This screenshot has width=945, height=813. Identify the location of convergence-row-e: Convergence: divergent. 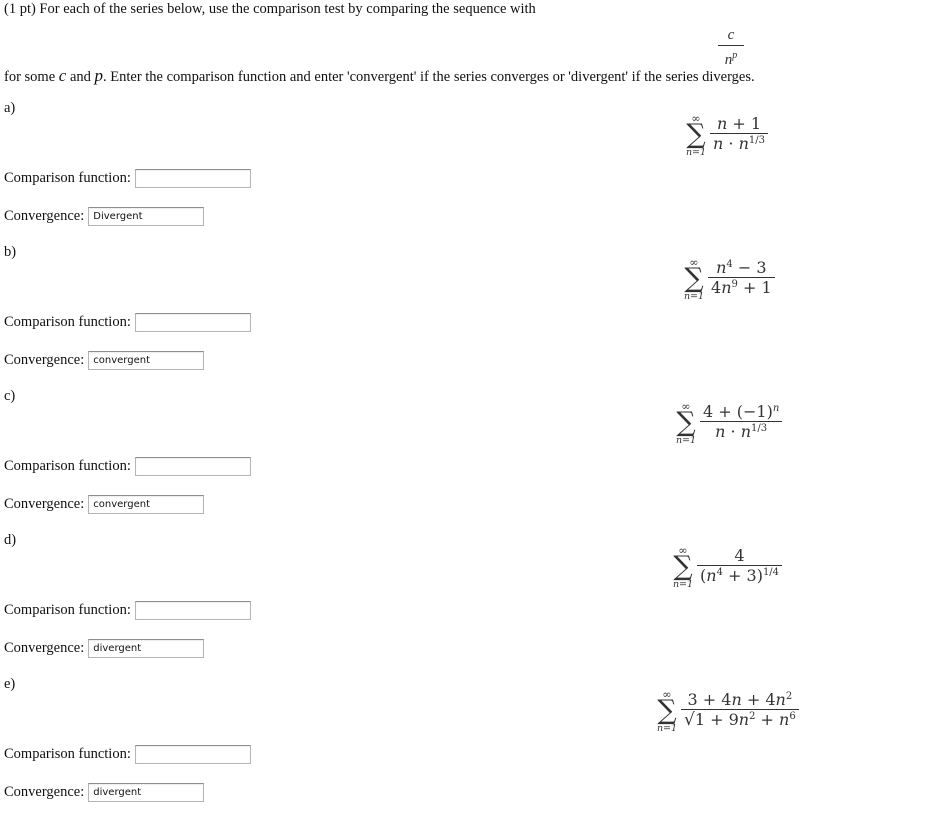
(104, 792).